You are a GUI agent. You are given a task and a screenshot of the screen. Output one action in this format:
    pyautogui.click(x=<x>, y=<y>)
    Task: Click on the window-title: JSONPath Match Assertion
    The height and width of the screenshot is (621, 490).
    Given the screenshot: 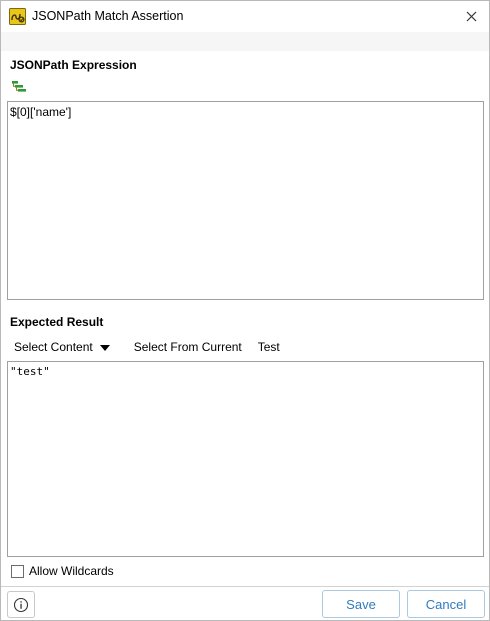 What is the action you would take?
    pyautogui.click(x=108, y=16)
    